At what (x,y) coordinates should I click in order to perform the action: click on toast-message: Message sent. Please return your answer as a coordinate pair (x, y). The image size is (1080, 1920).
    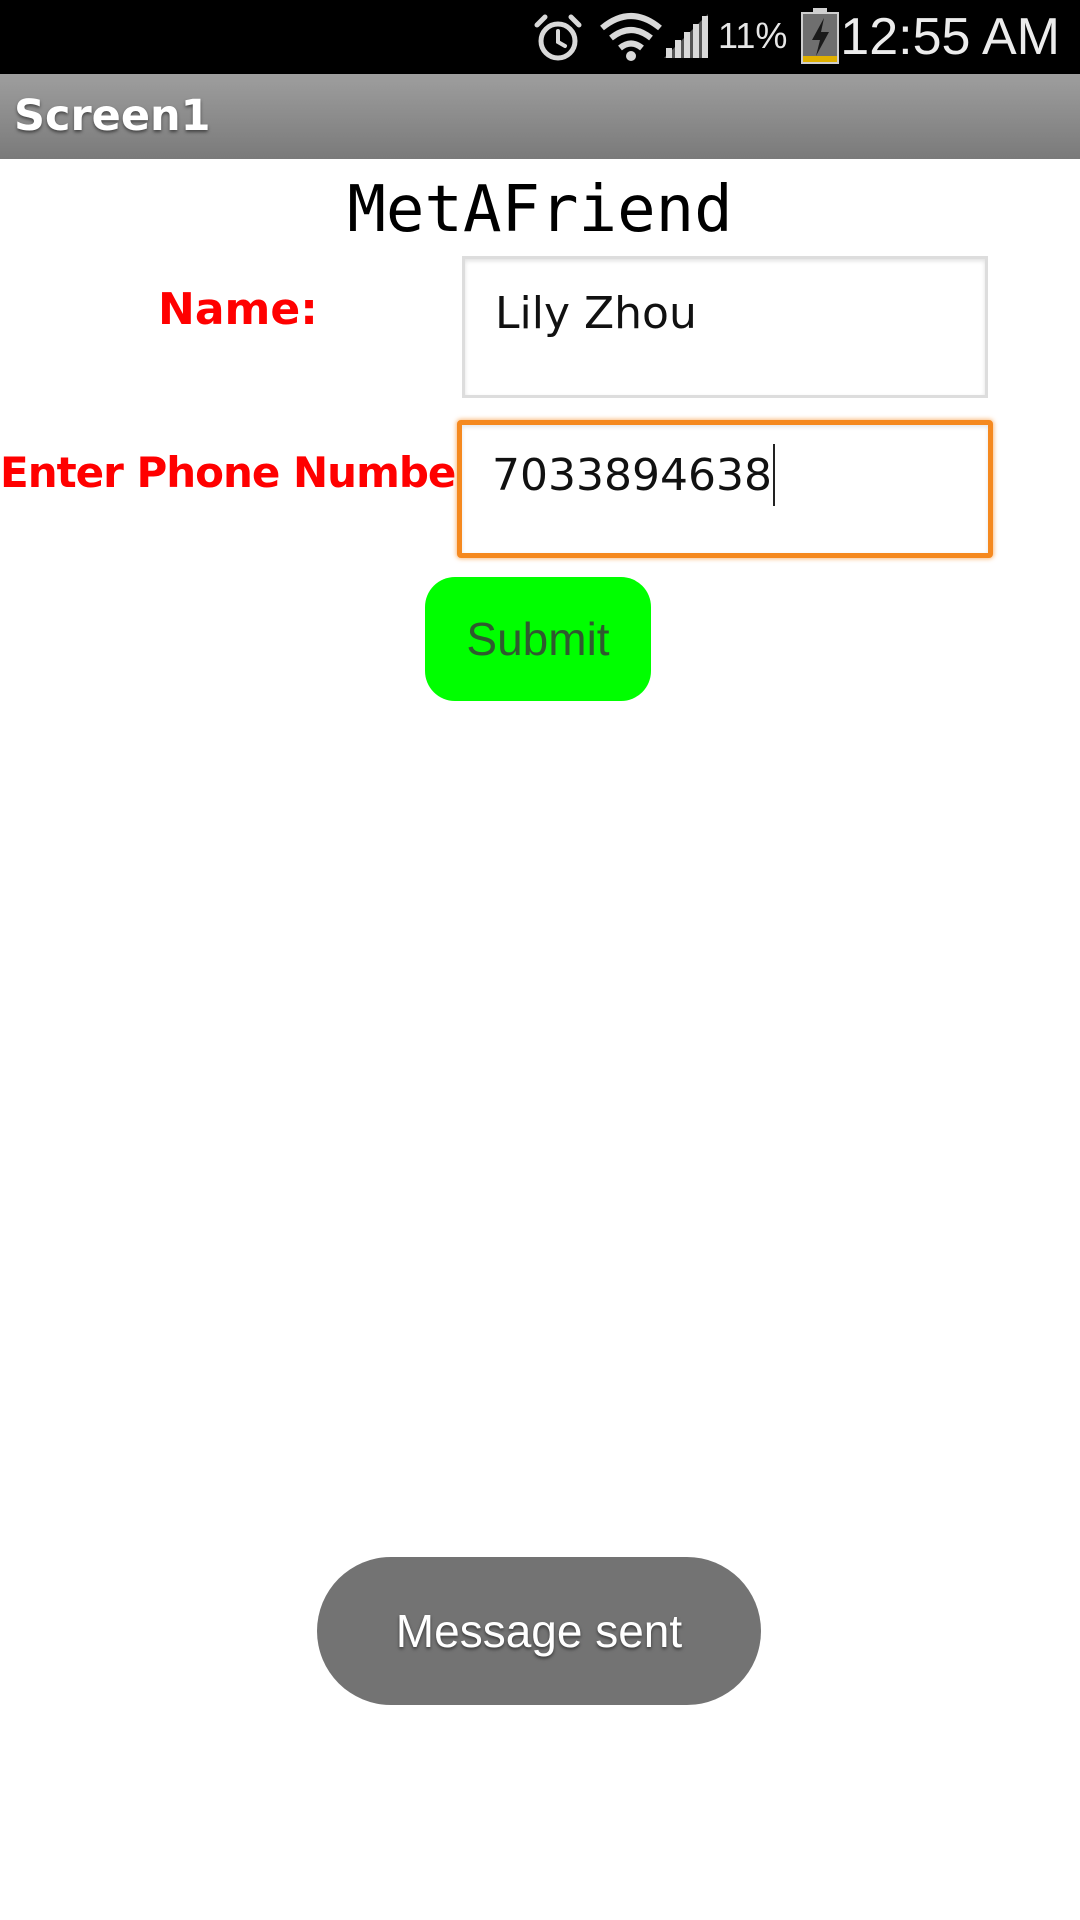
    Looking at the image, I should click on (539, 1631).